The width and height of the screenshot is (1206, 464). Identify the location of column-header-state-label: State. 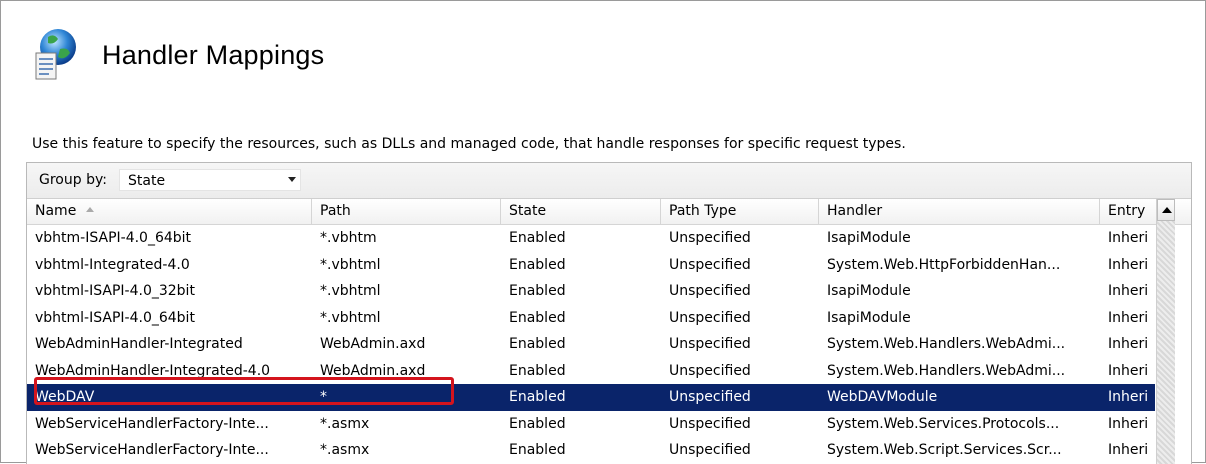
(528, 211).